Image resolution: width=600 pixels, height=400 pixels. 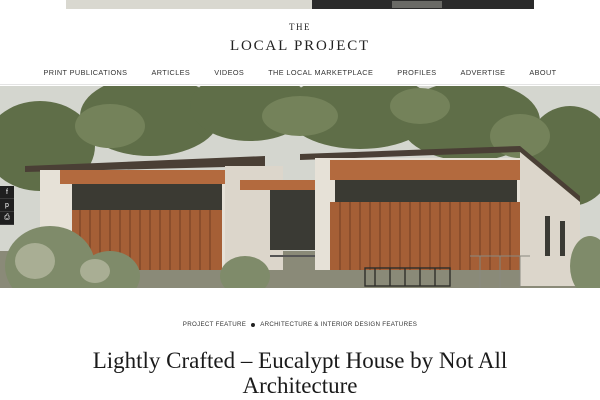 I want to click on logo-the: THE, so click(x=300, y=27).